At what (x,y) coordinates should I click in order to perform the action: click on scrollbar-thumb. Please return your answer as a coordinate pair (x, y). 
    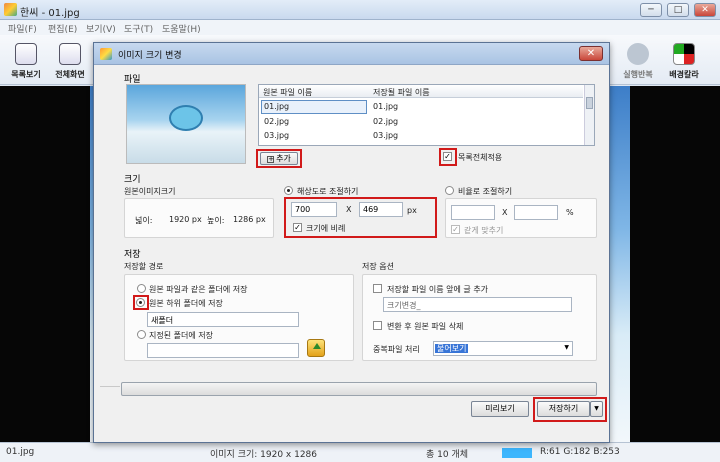
    Looking at the image, I should click on (589, 103).